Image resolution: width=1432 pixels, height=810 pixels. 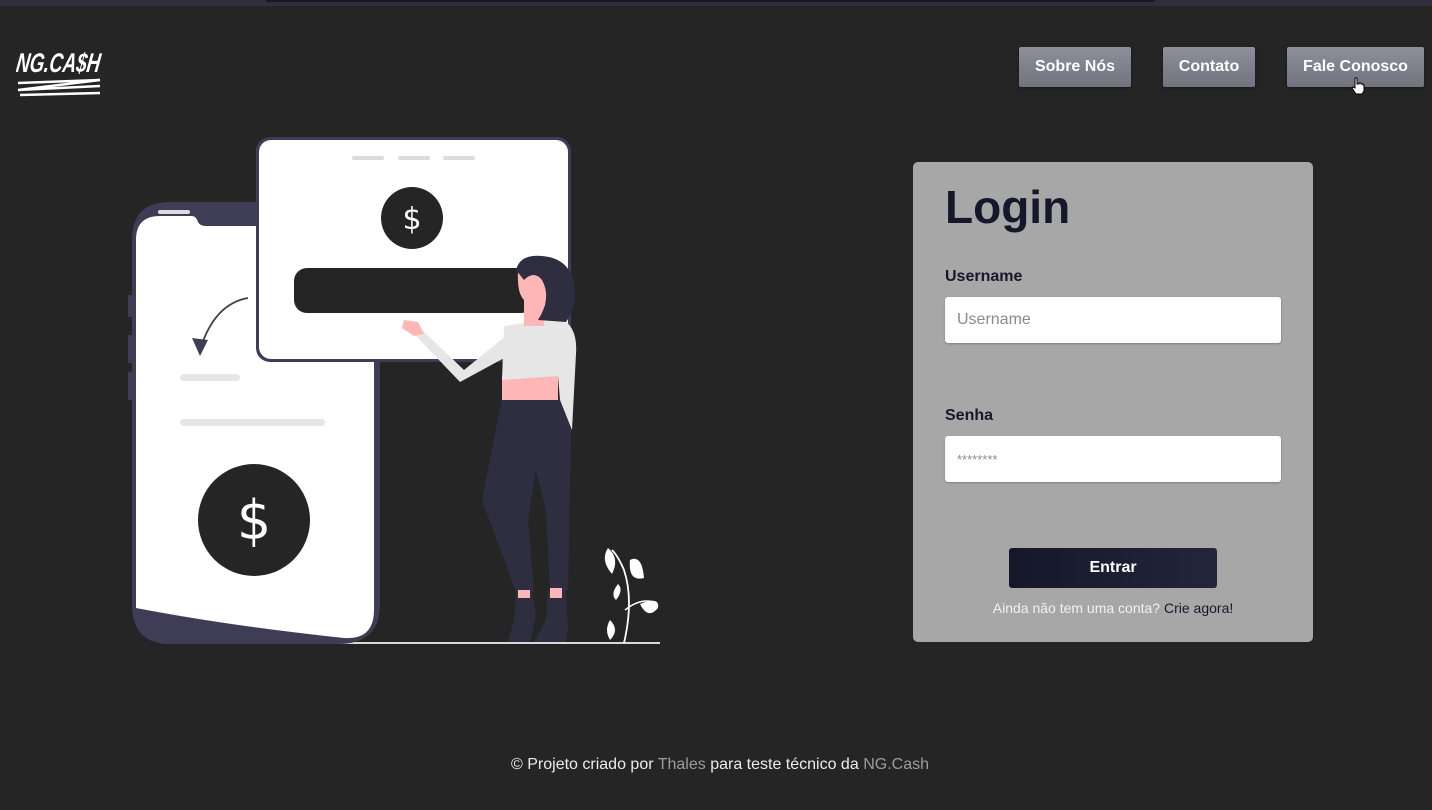 What do you see at coordinates (411, 219) in the screenshot?
I see `card-dollar-sign: $` at bounding box center [411, 219].